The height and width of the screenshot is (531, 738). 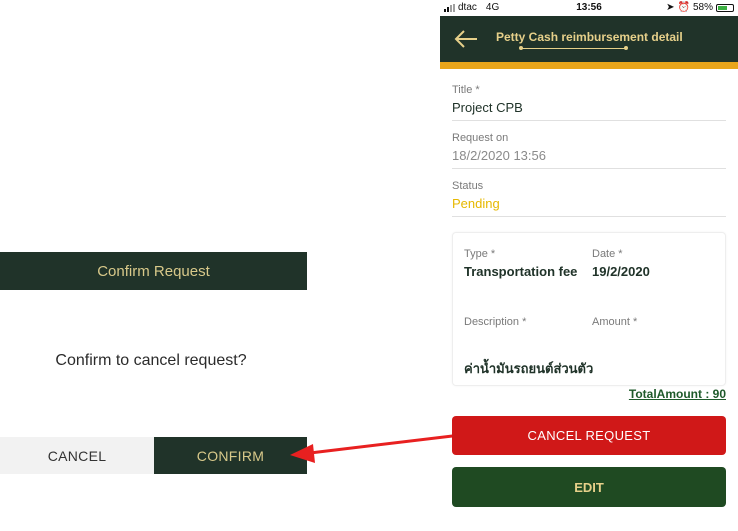 What do you see at coordinates (499, 155) in the screenshot?
I see `request-on-value: 18/2/2020 13:56` at bounding box center [499, 155].